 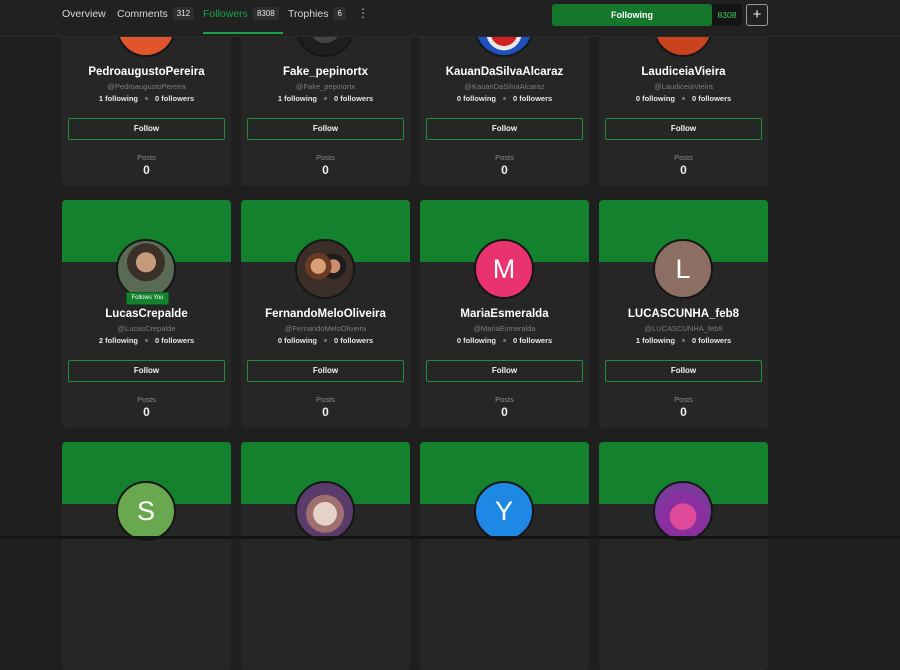 I want to click on avatar: Y, so click(x=504, y=511).